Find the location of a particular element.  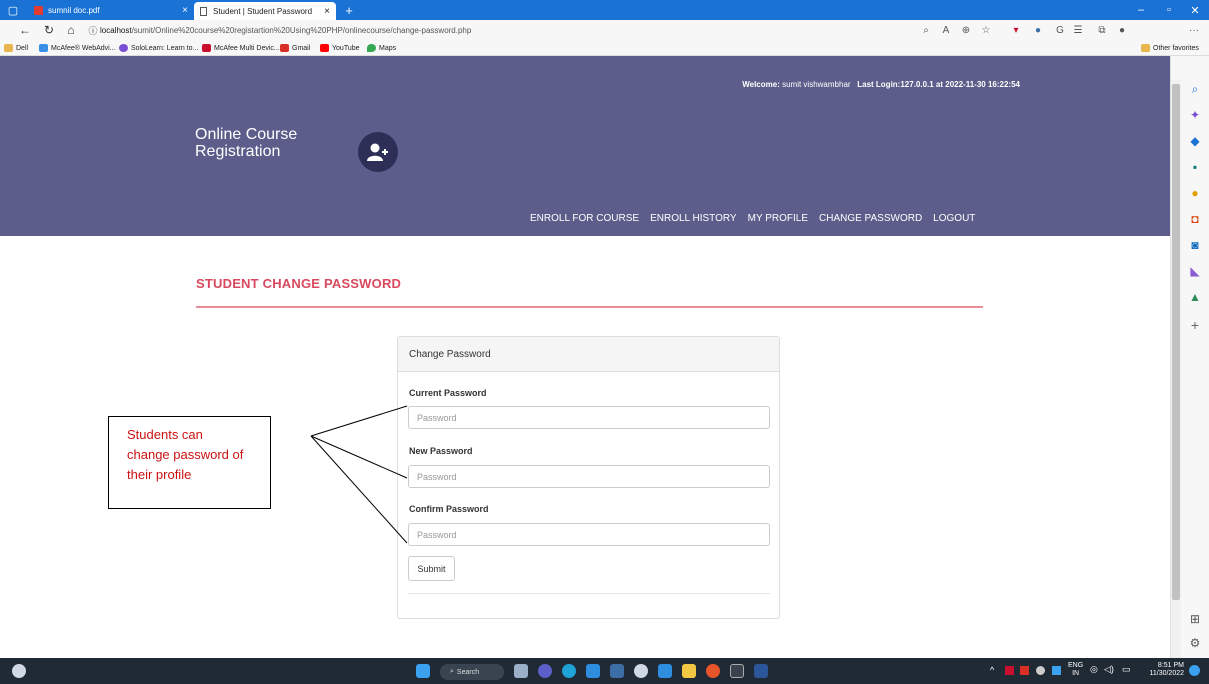

callout-pointer-lines is located at coordinates (359, 474).